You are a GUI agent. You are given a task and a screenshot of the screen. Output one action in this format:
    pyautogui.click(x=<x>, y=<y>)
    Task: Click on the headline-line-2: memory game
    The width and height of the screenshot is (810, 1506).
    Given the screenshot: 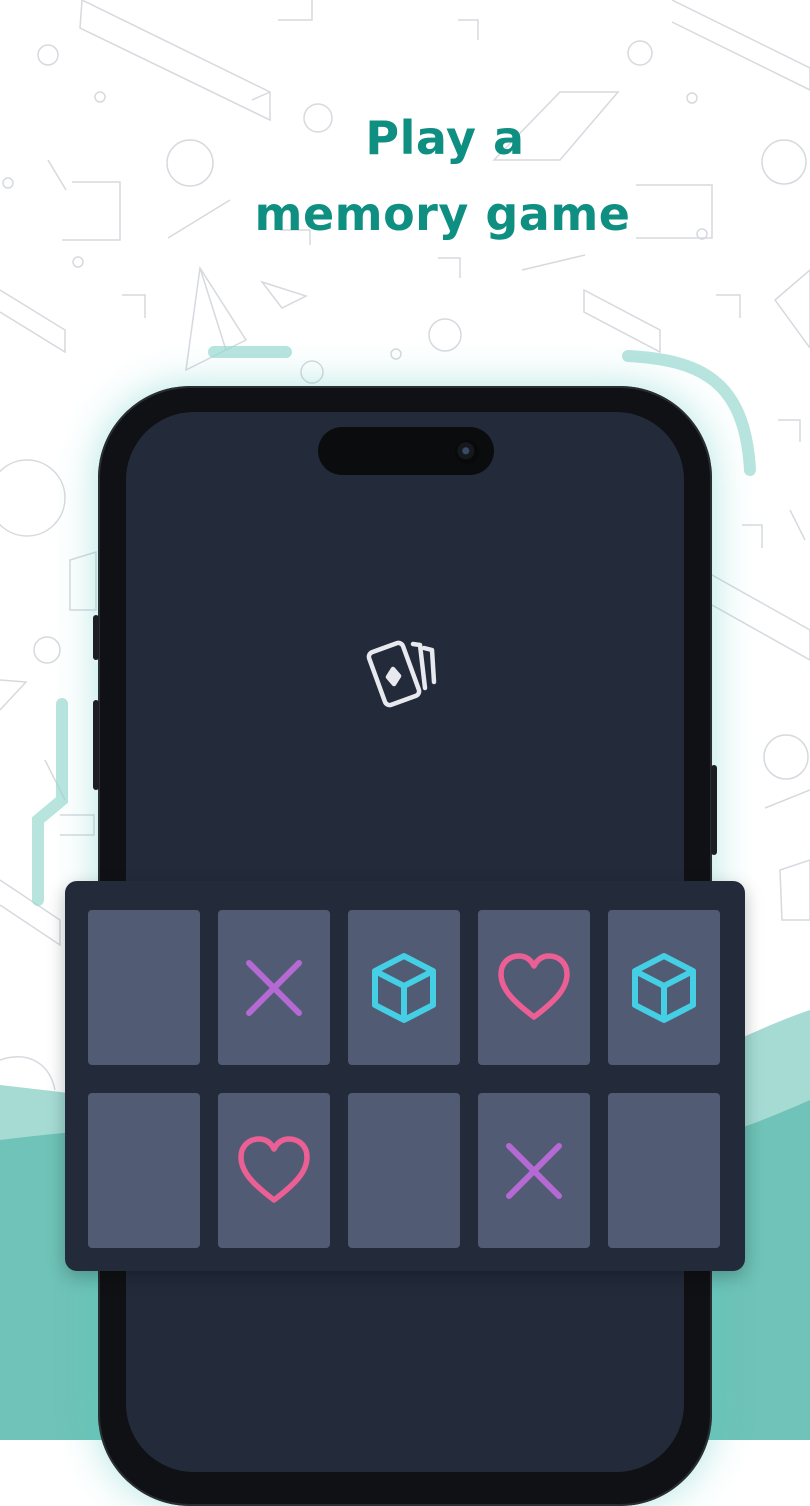 What is the action you would take?
    pyautogui.click(x=442, y=214)
    